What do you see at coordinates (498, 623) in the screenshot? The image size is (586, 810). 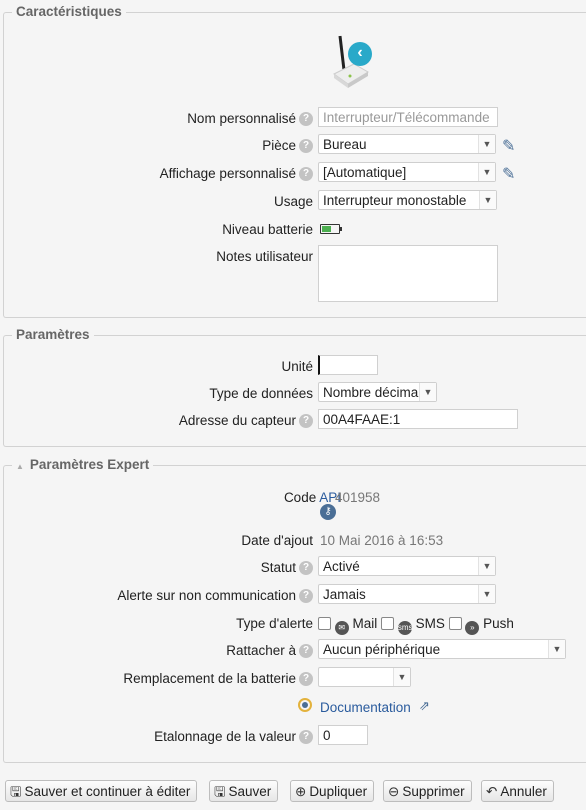 I see `push-label: Push` at bounding box center [498, 623].